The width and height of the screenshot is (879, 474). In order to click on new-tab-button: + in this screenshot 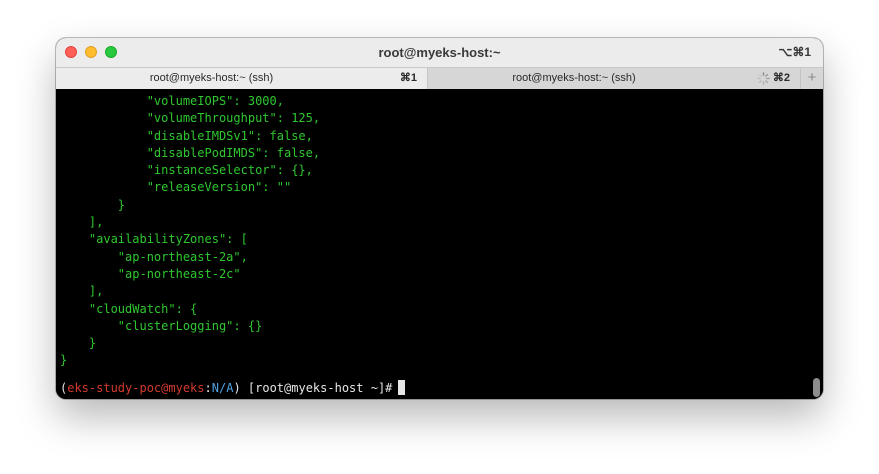, I will do `click(811, 78)`.